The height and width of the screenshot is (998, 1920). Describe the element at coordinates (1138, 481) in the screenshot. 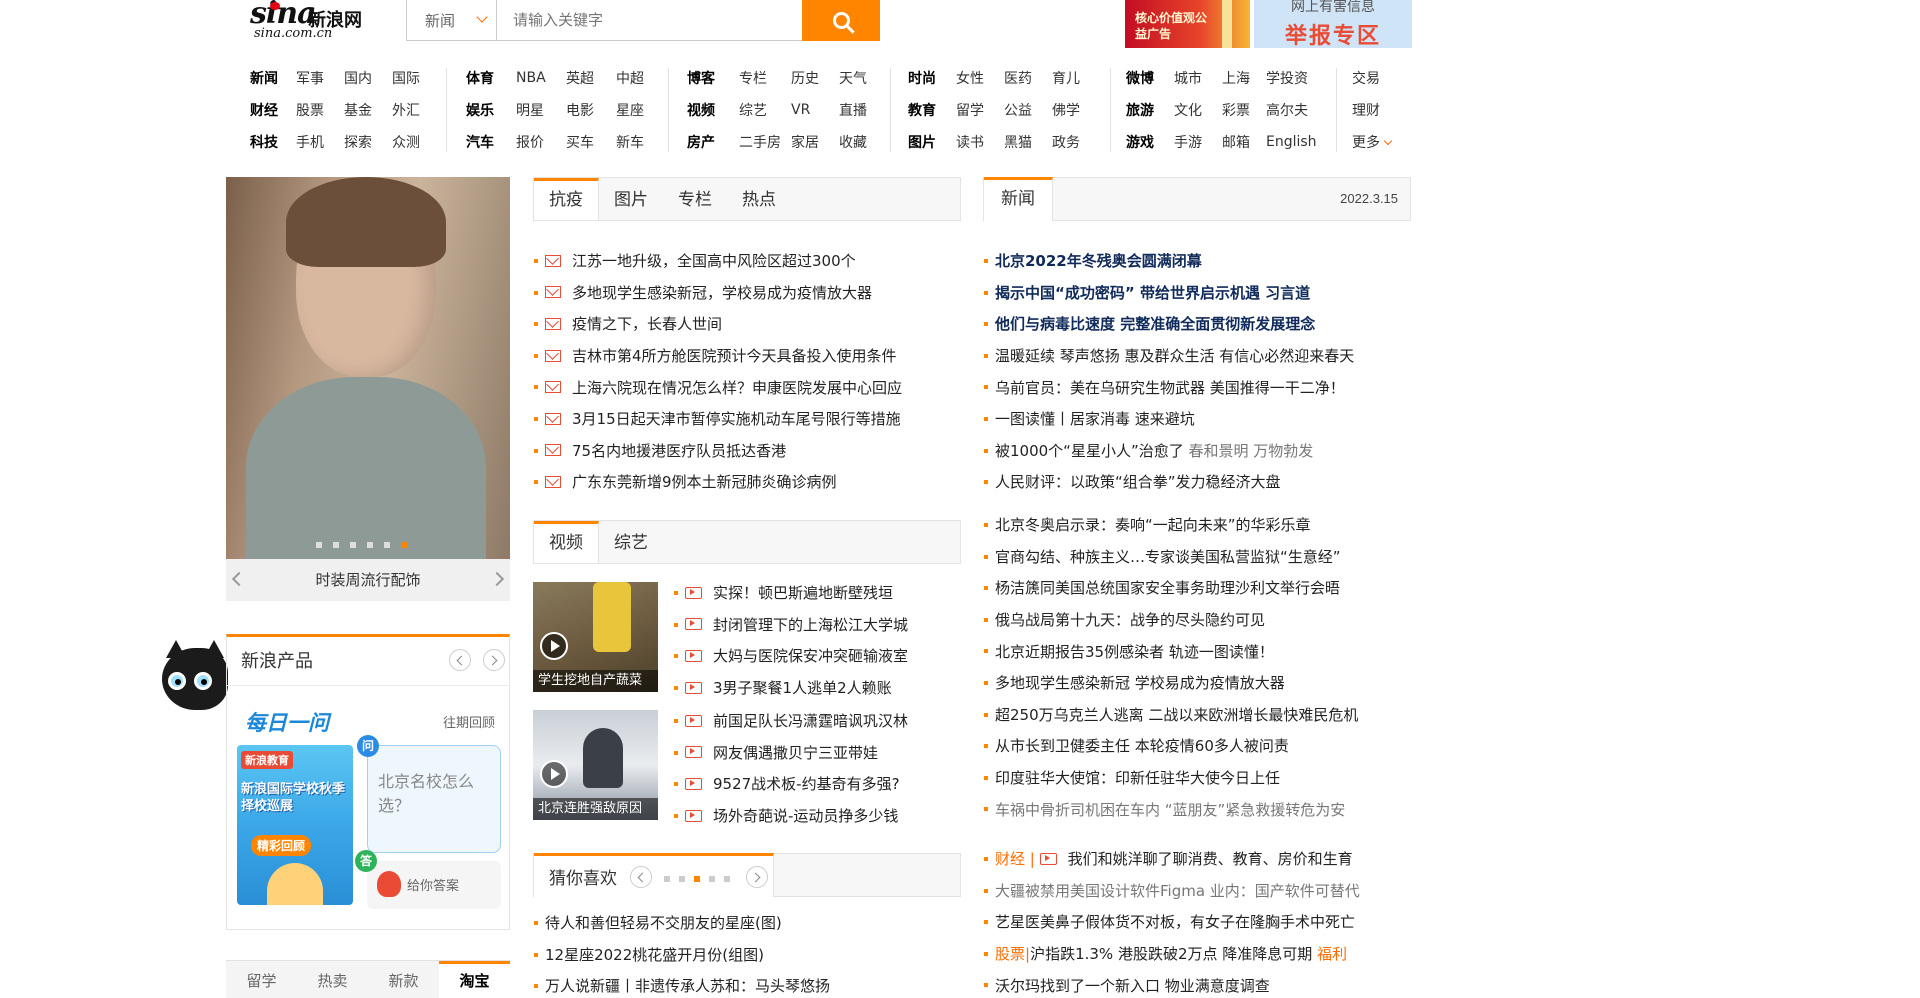

I see `news-link: 人民财评：以政策“组合拳”发力稳经济大盘` at that location.